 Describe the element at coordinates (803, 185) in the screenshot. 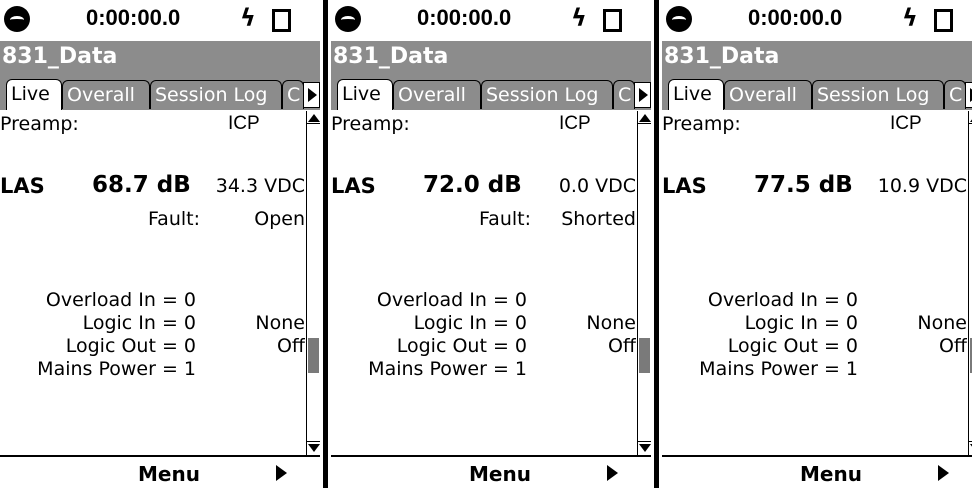

I see `metric-value: 77.5 dB` at that location.